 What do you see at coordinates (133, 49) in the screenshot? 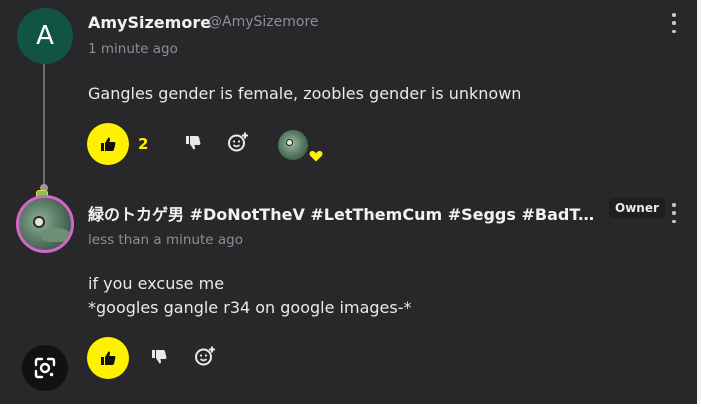
I see `comment-timestamp: 1 minute ago` at bounding box center [133, 49].